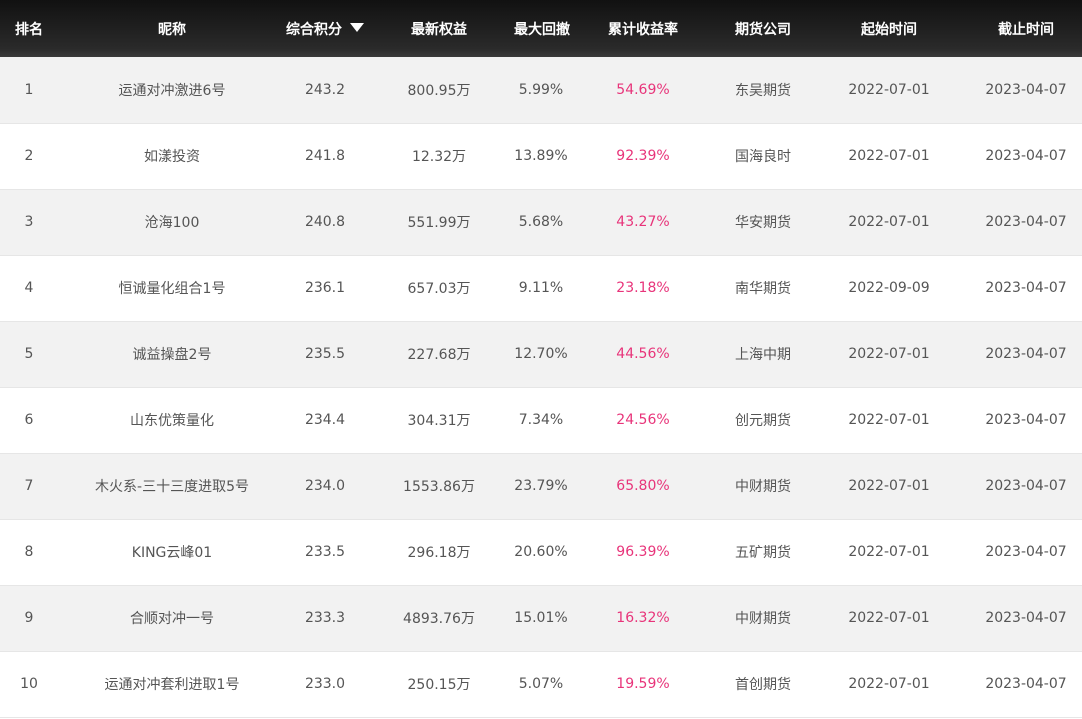 The height and width of the screenshot is (719, 1082). I want to click on cell-latest-equity: 1553.86万, so click(439, 487).